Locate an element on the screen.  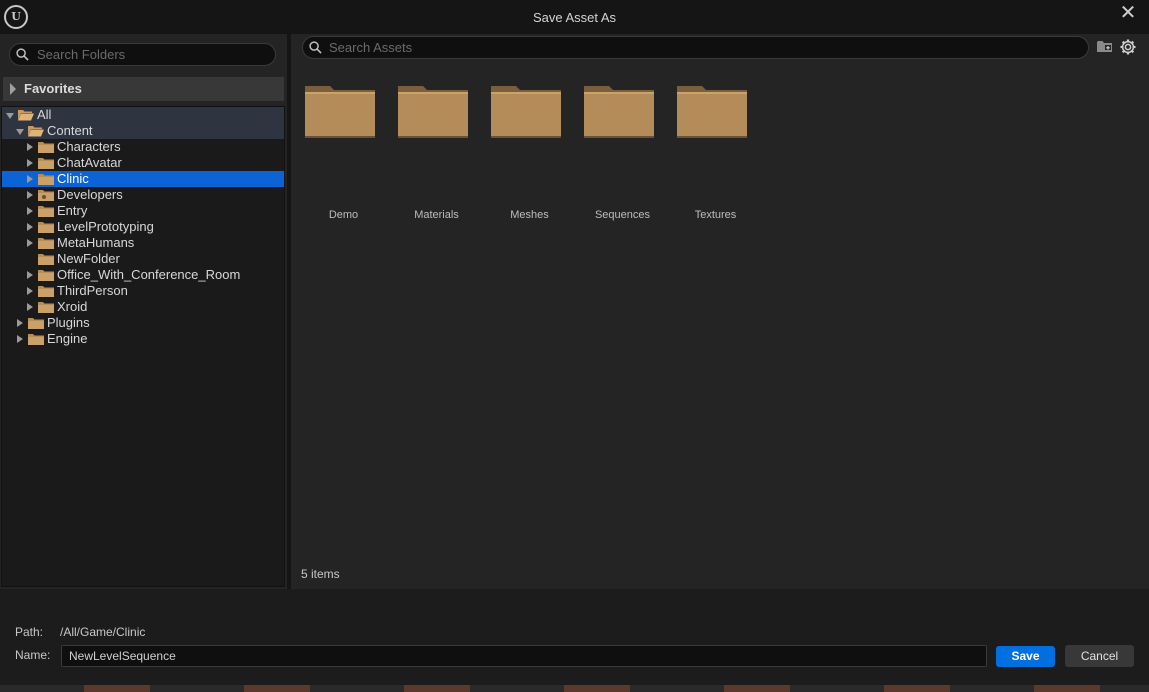
tree-item-entry: Entry is located at coordinates (143, 211).